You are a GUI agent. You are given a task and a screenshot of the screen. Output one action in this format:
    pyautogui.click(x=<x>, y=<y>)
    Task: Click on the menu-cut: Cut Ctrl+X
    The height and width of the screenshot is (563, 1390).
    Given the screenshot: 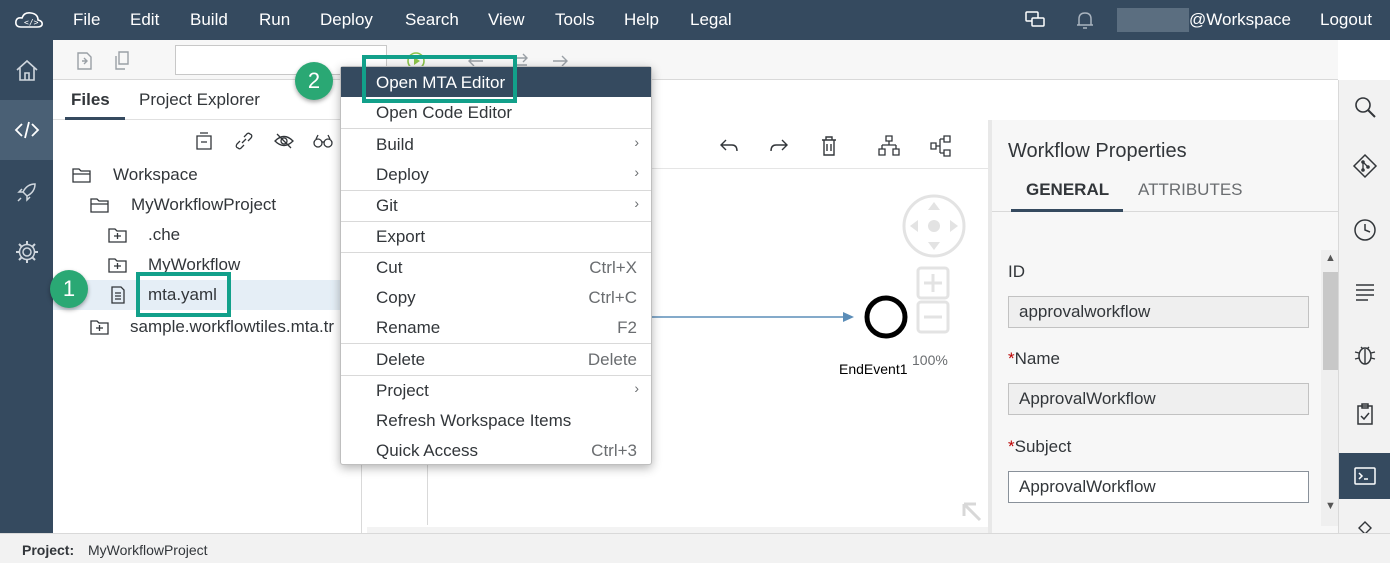 What is the action you would take?
    pyautogui.click(x=496, y=267)
    